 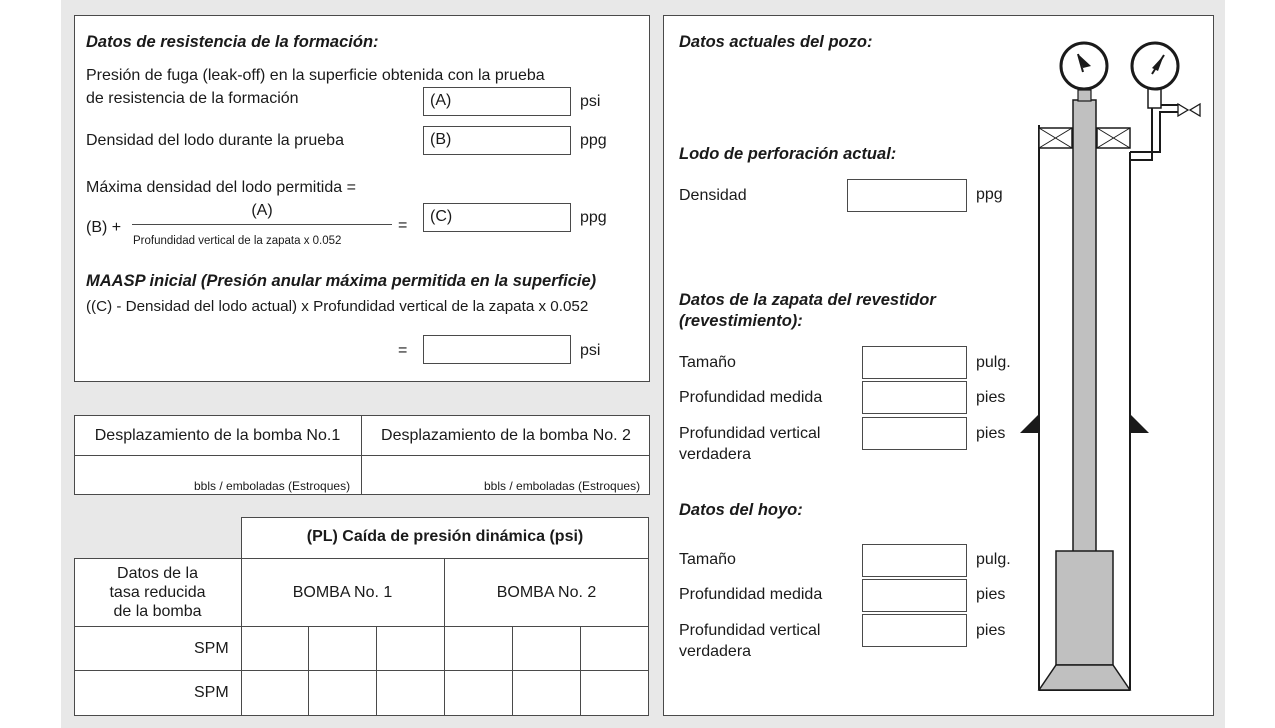 What do you see at coordinates (750, 433) in the screenshot?
I see `shoe-tvd-label-line1: Profundidad vertical` at bounding box center [750, 433].